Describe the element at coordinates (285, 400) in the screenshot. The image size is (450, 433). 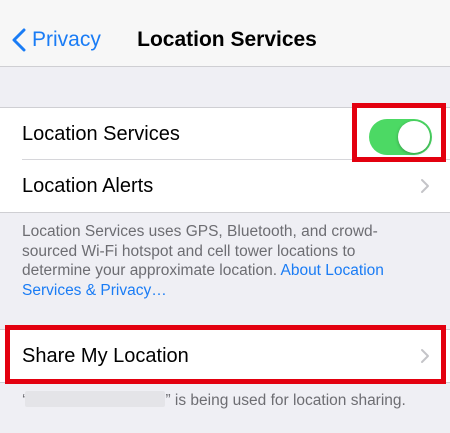
I see `footer-suffix: ” is being used for location sharing.` at that location.